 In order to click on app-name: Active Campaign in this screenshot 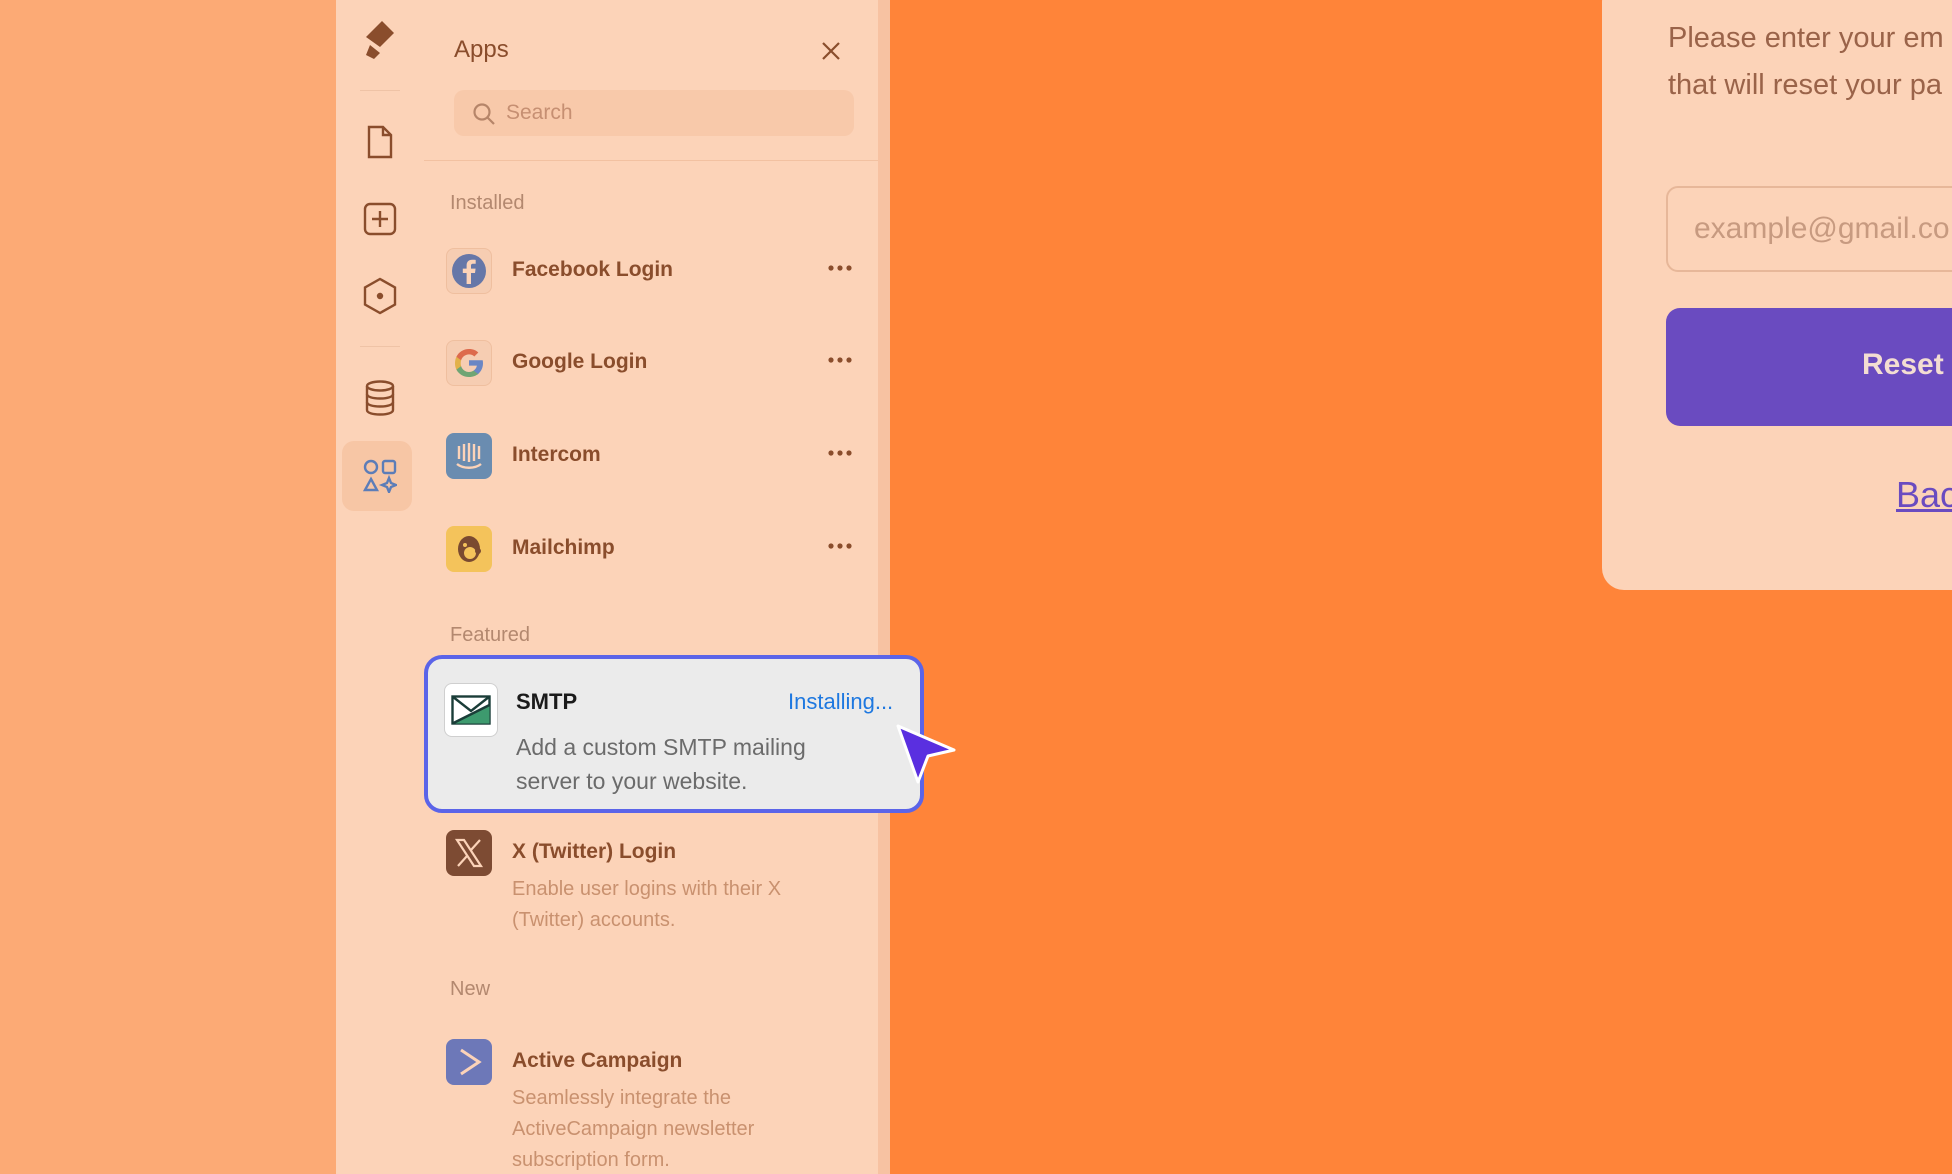, I will do `click(597, 1060)`.